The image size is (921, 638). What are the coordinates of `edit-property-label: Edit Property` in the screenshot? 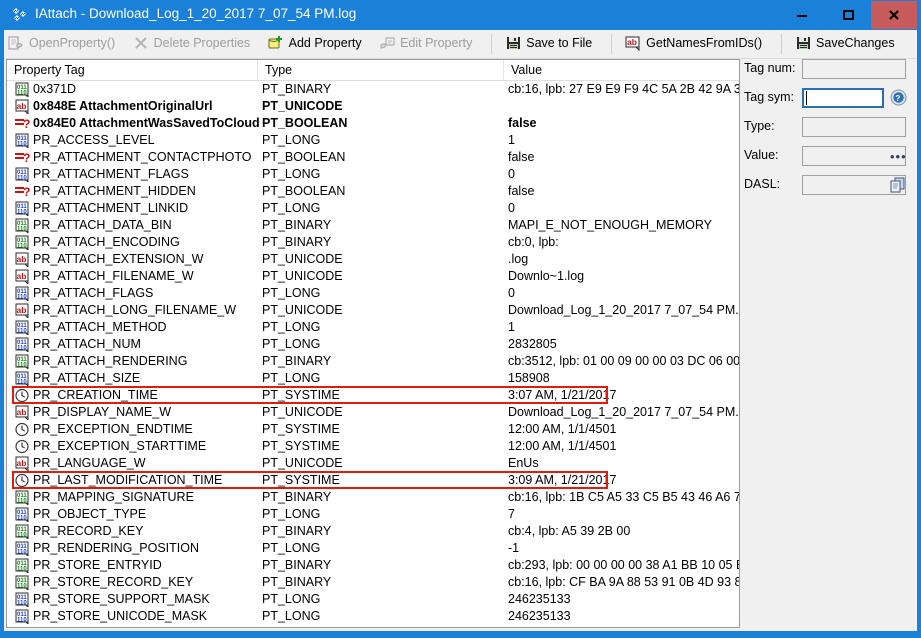 It's located at (436, 43).